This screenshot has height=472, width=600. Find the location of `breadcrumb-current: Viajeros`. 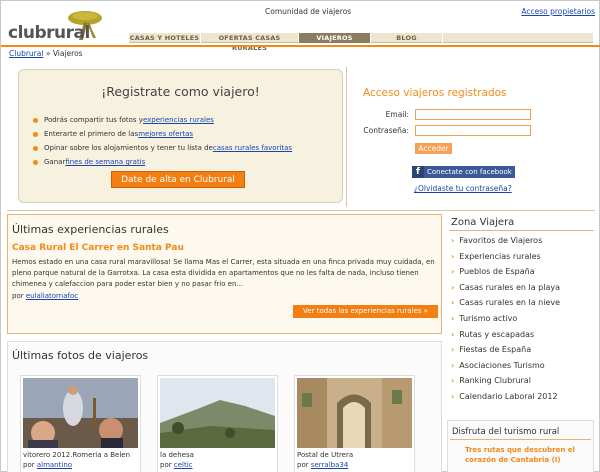

breadcrumb-current: Viajeros is located at coordinates (67, 53).